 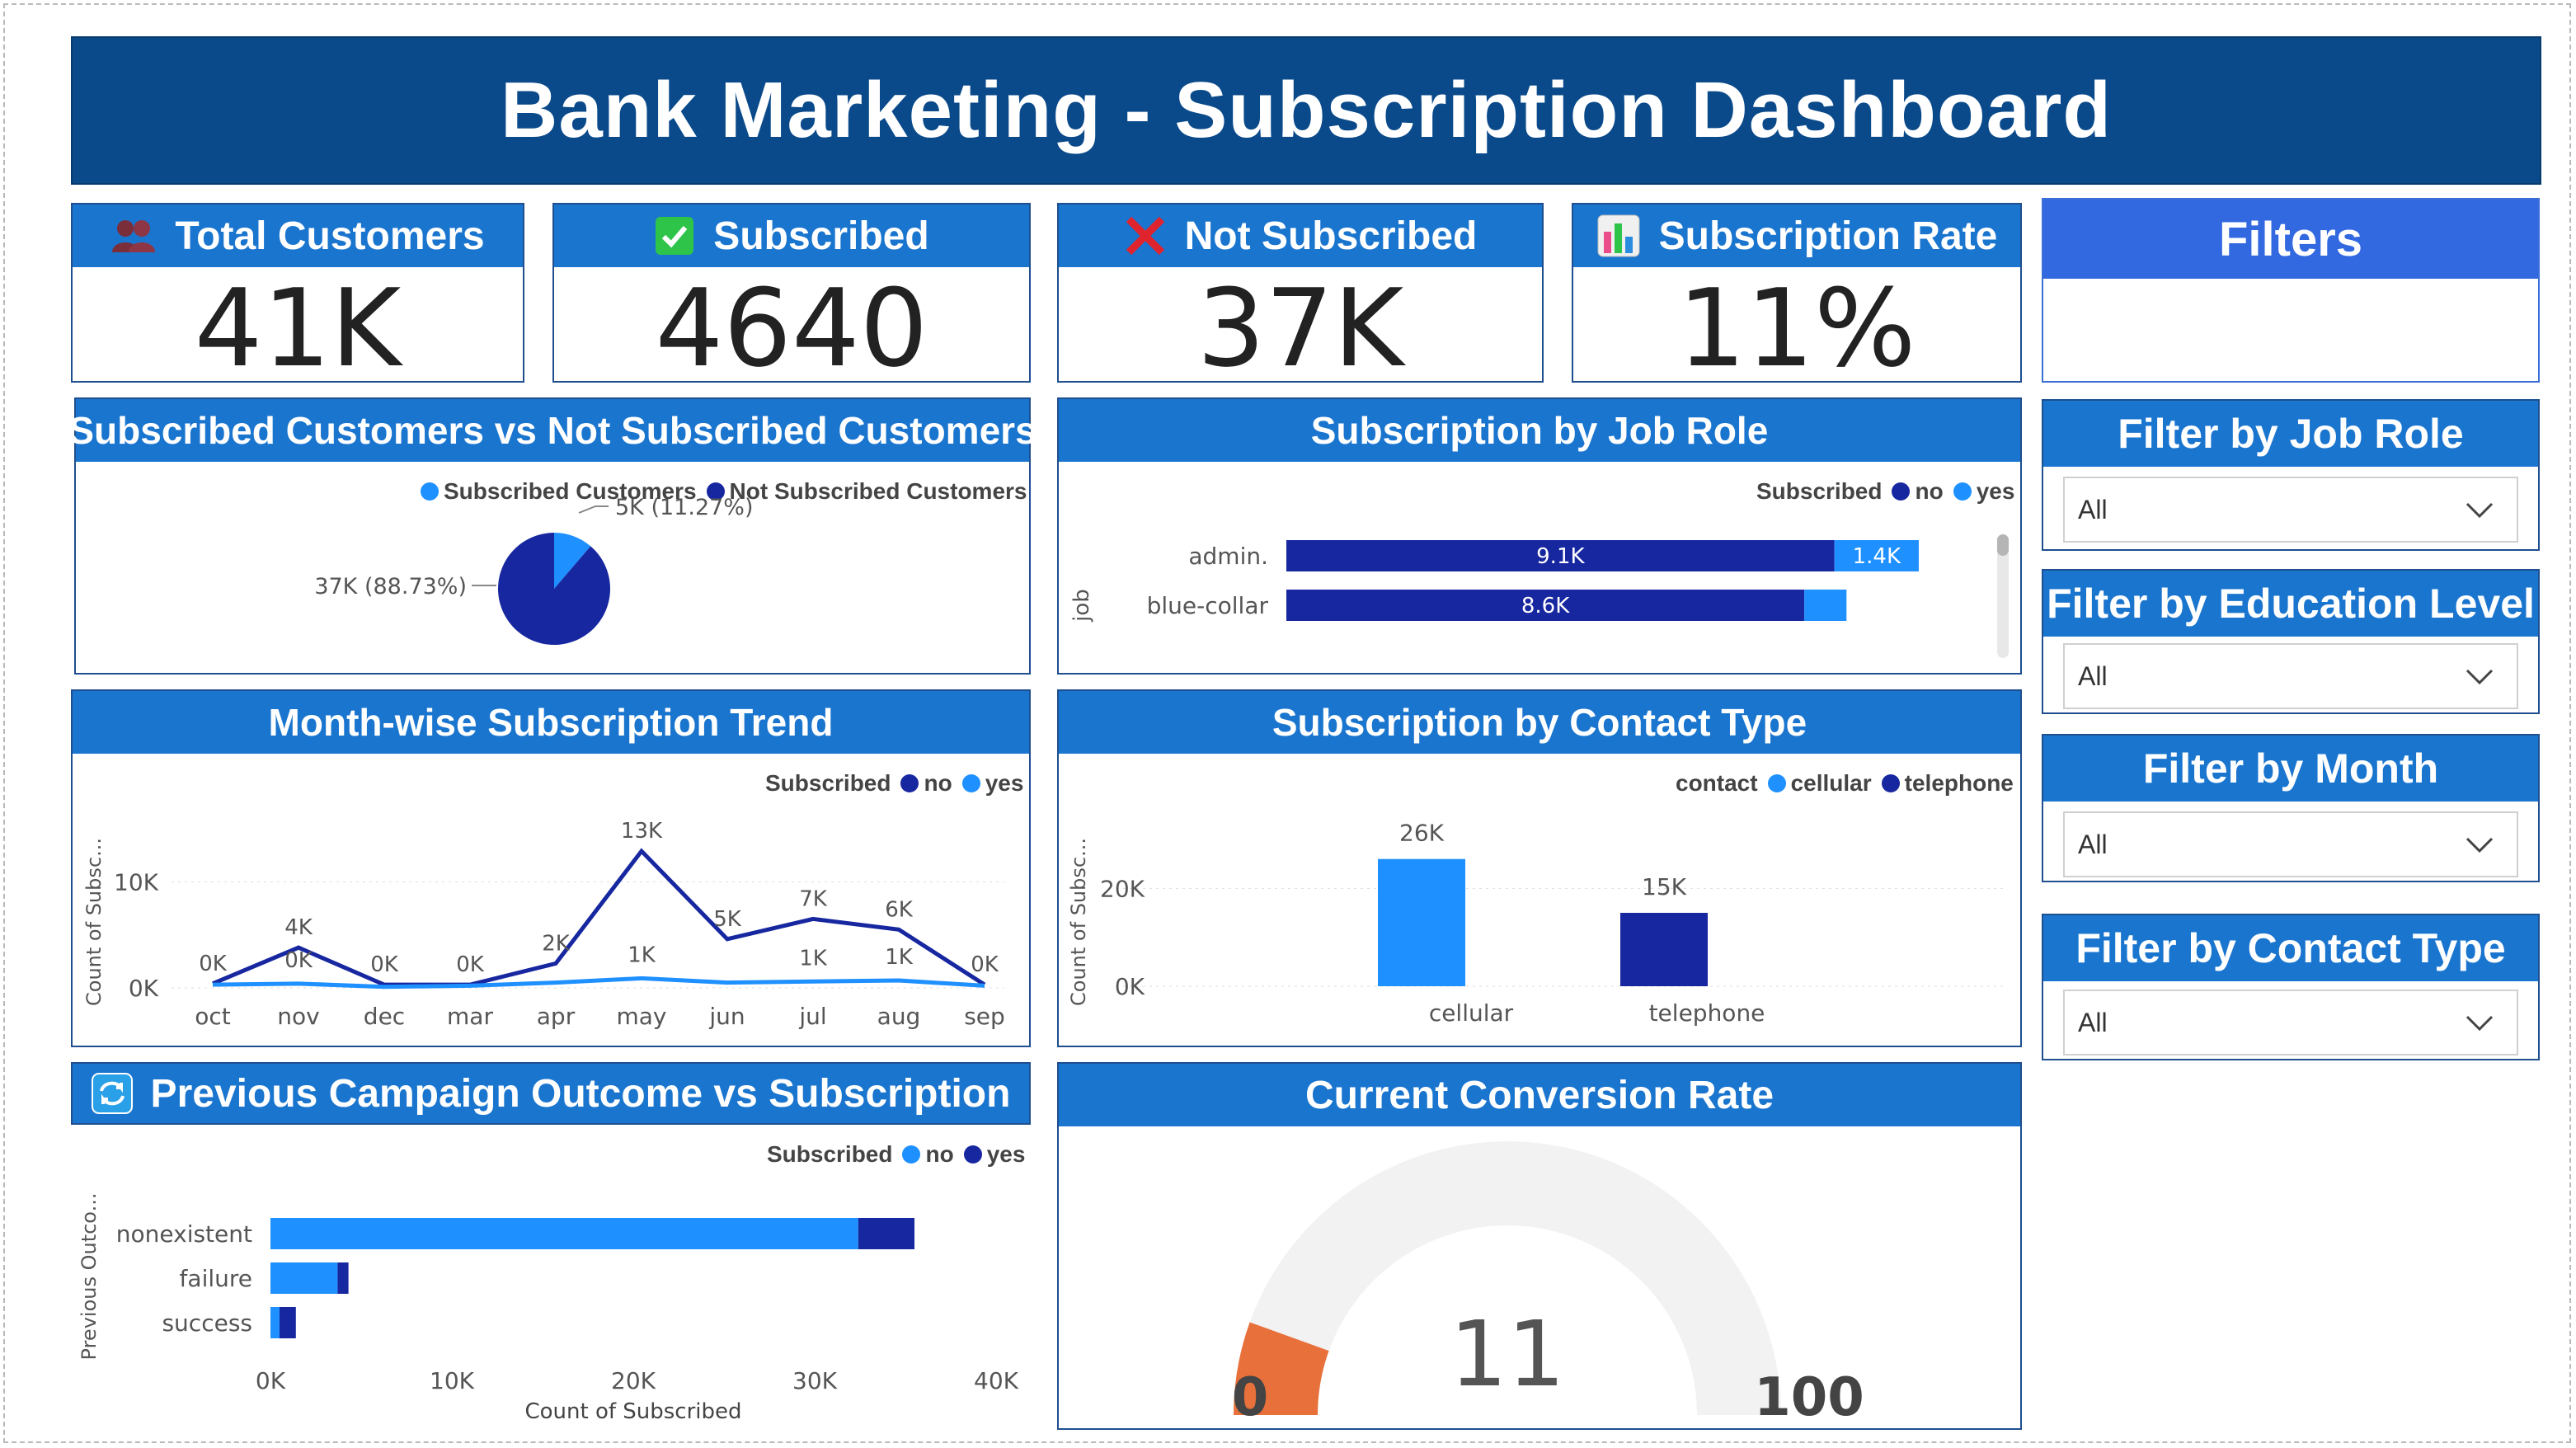 I want to click on kpi-subscribed-label: Subscribed, so click(x=821, y=236).